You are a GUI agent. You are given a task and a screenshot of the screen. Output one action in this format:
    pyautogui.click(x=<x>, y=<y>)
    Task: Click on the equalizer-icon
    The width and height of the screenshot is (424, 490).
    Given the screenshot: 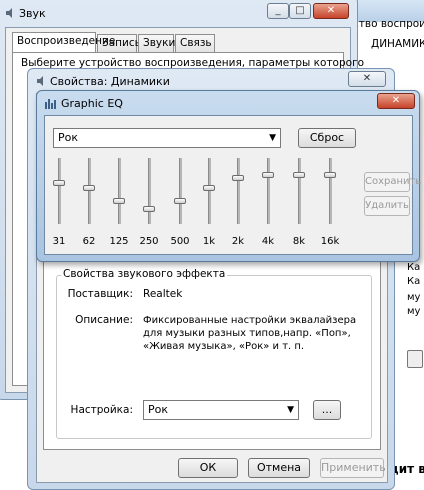 What is the action you would take?
    pyautogui.click(x=50, y=103)
    